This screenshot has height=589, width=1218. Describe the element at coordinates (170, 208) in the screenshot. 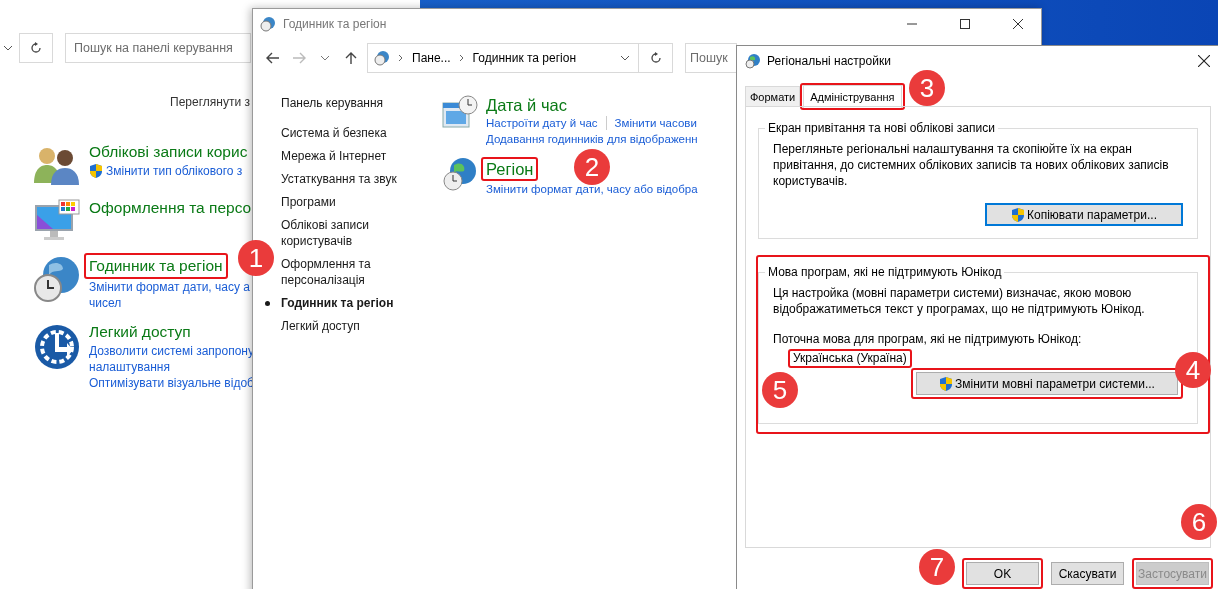

I see `category-link: Оформлення та персо` at that location.